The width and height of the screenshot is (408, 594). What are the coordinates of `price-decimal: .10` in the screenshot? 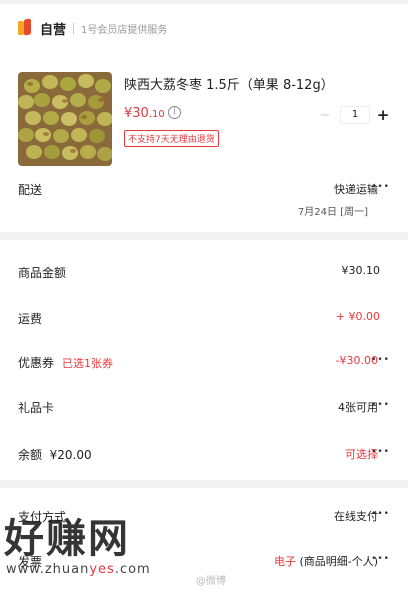 It's located at (156, 114).